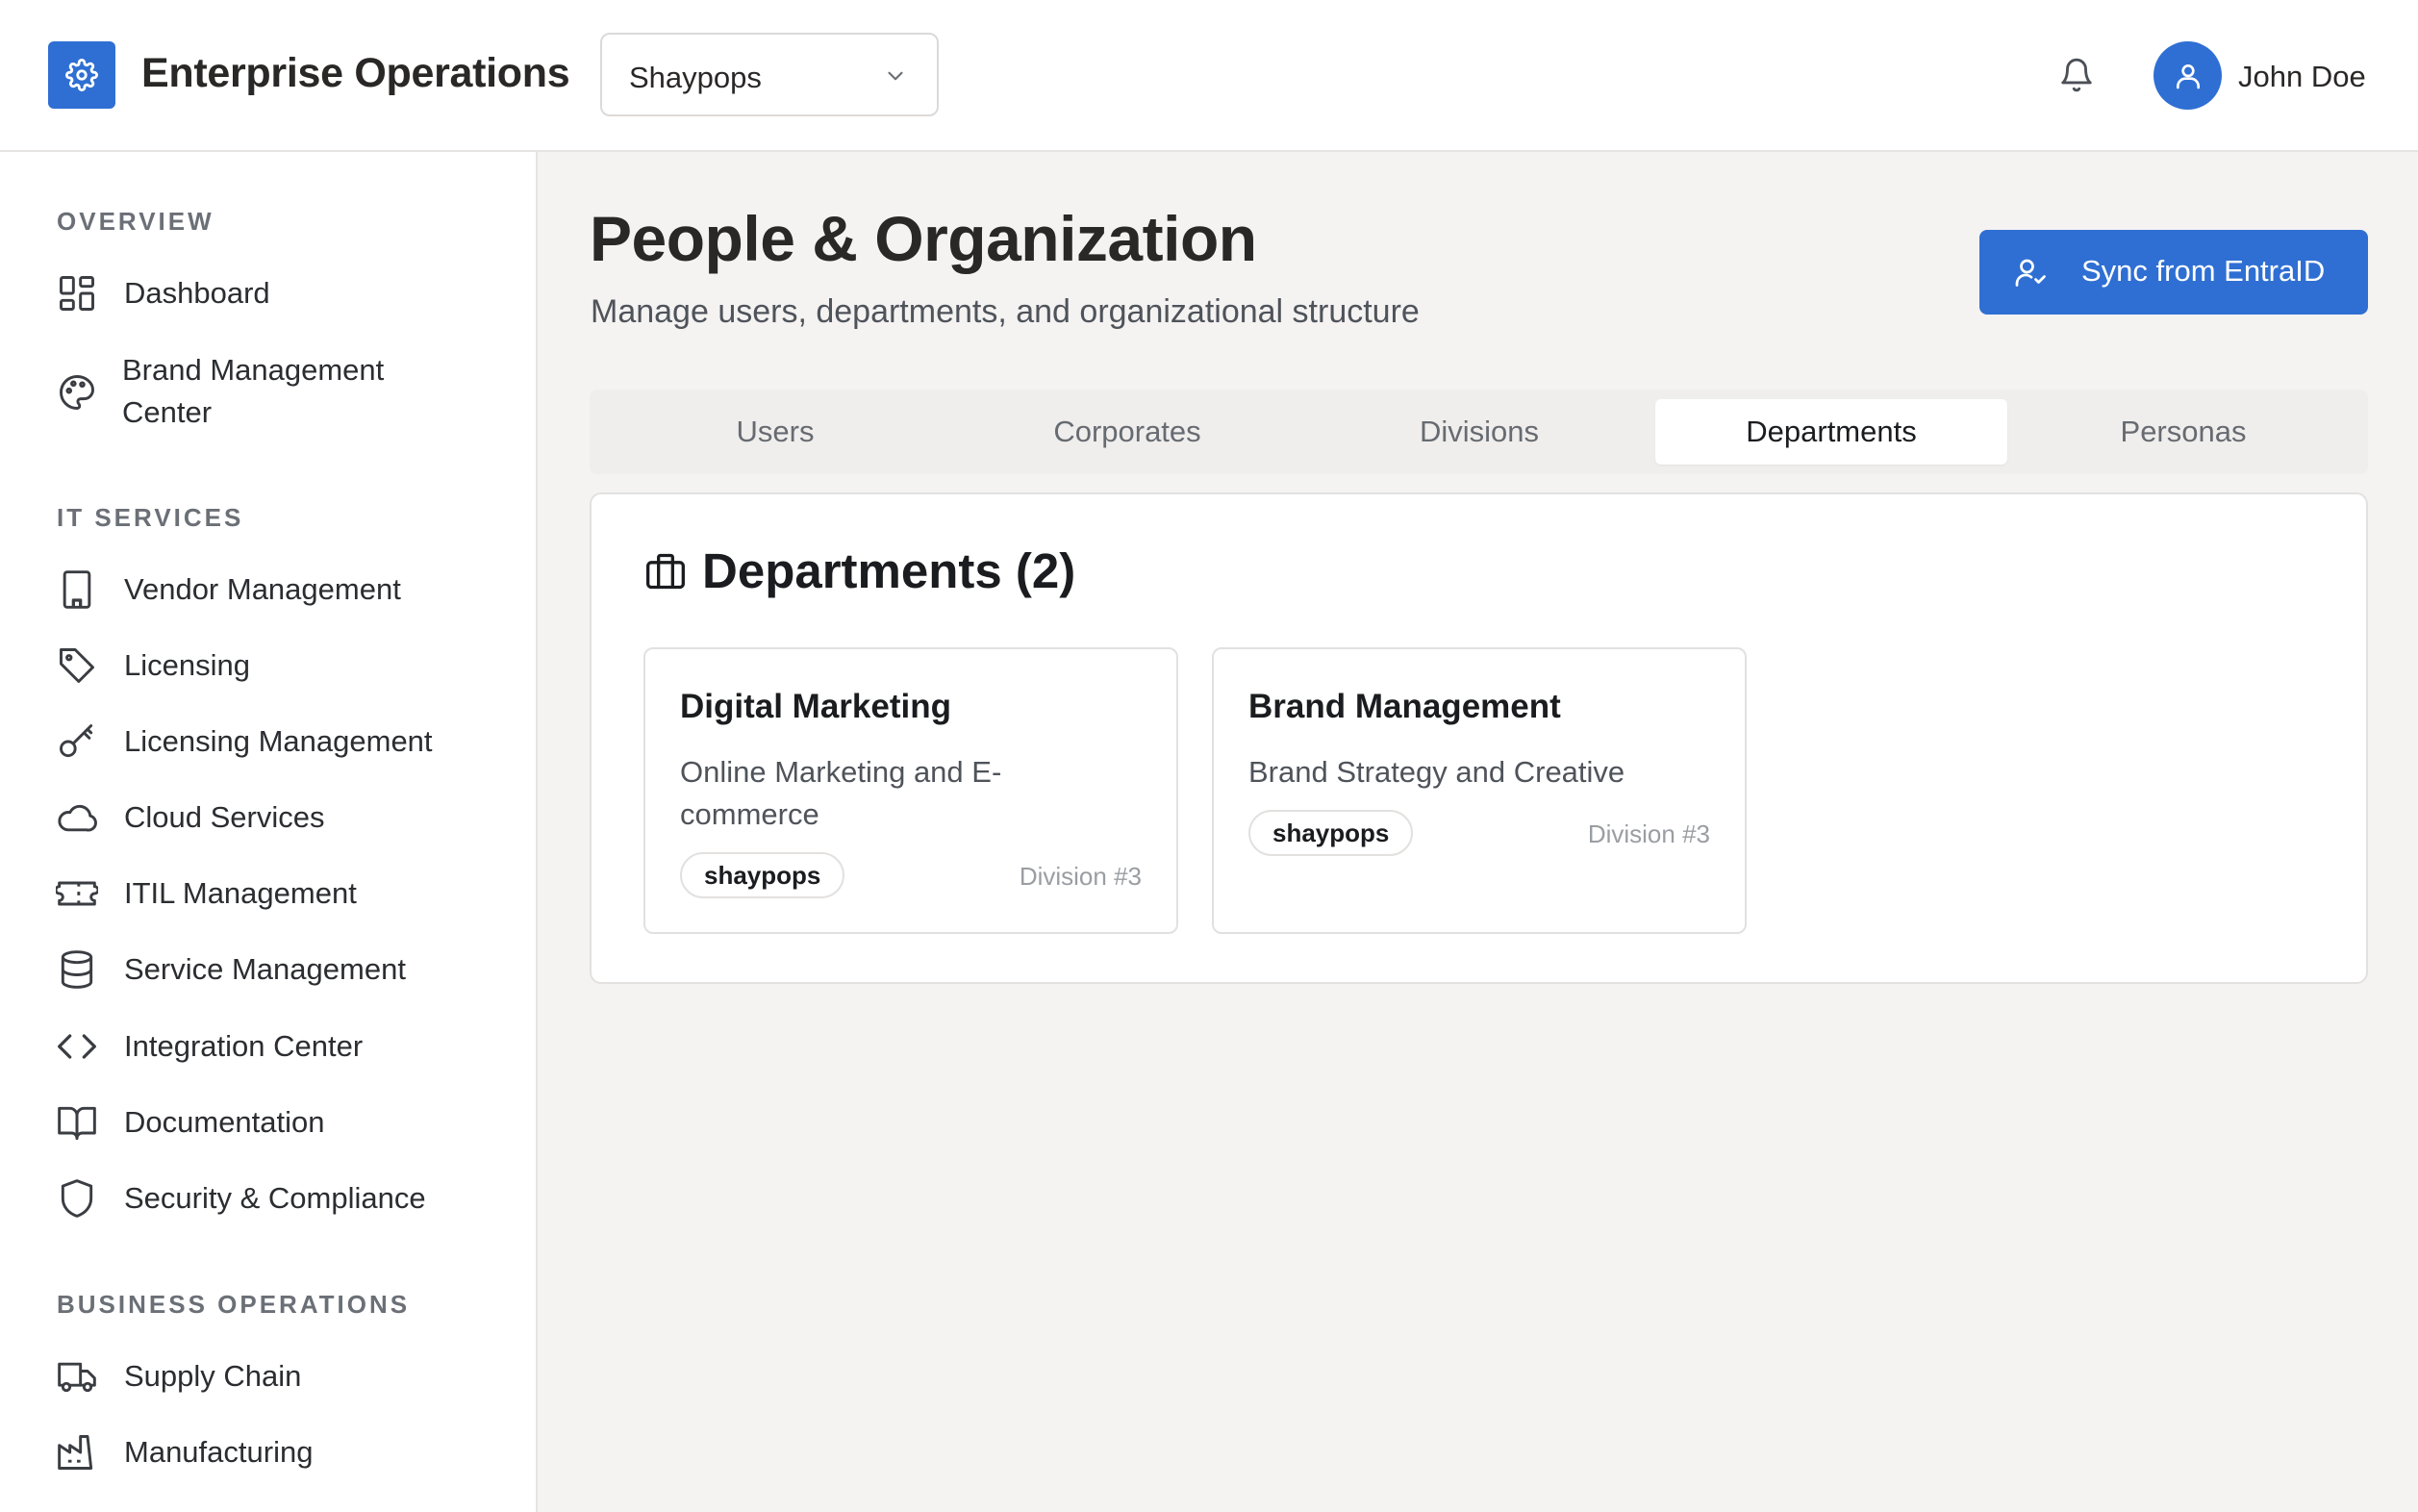 The image size is (2418, 1512). I want to click on chevron-down-icon, so click(895, 76).